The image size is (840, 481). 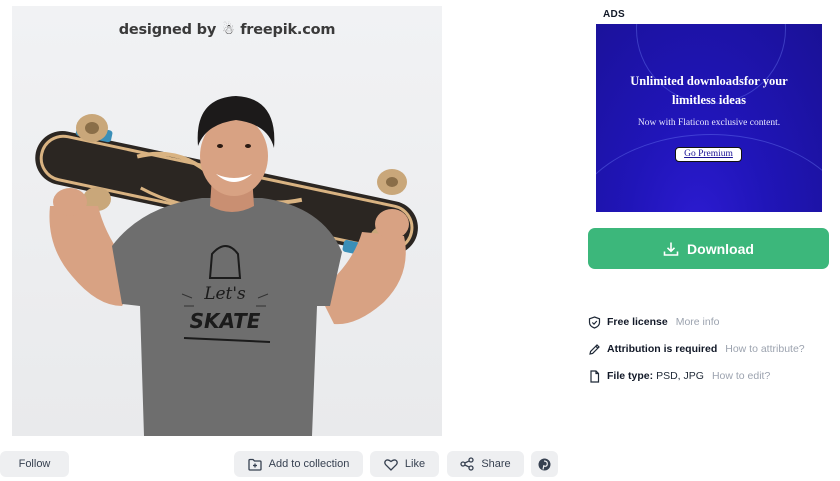 I want to click on ad-headline-line2: limitless ideas, so click(x=709, y=99).